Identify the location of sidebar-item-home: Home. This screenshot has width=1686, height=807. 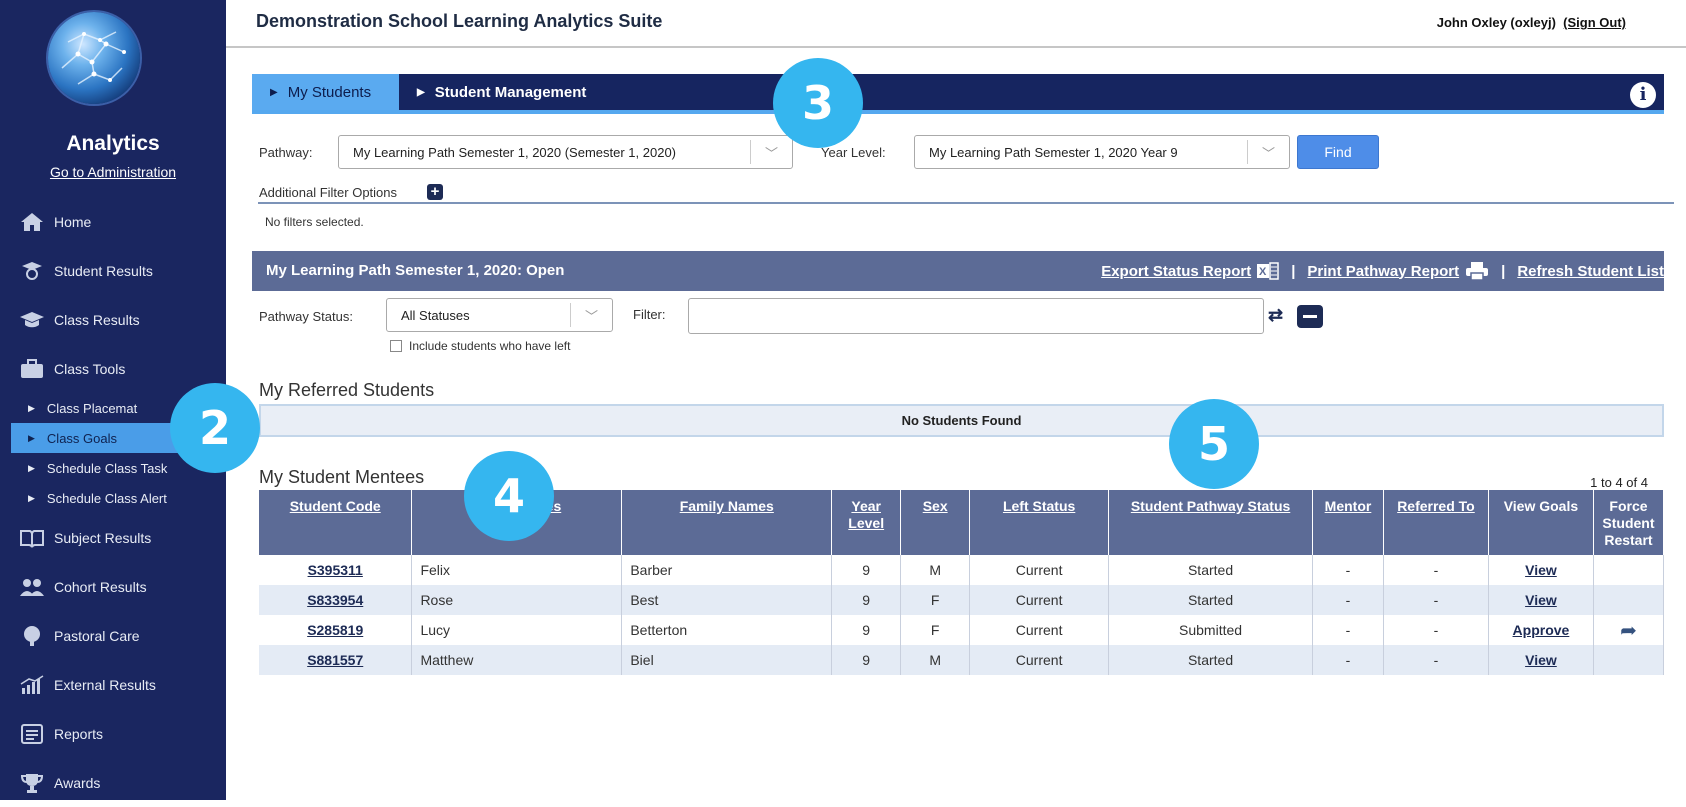
(113, 221).